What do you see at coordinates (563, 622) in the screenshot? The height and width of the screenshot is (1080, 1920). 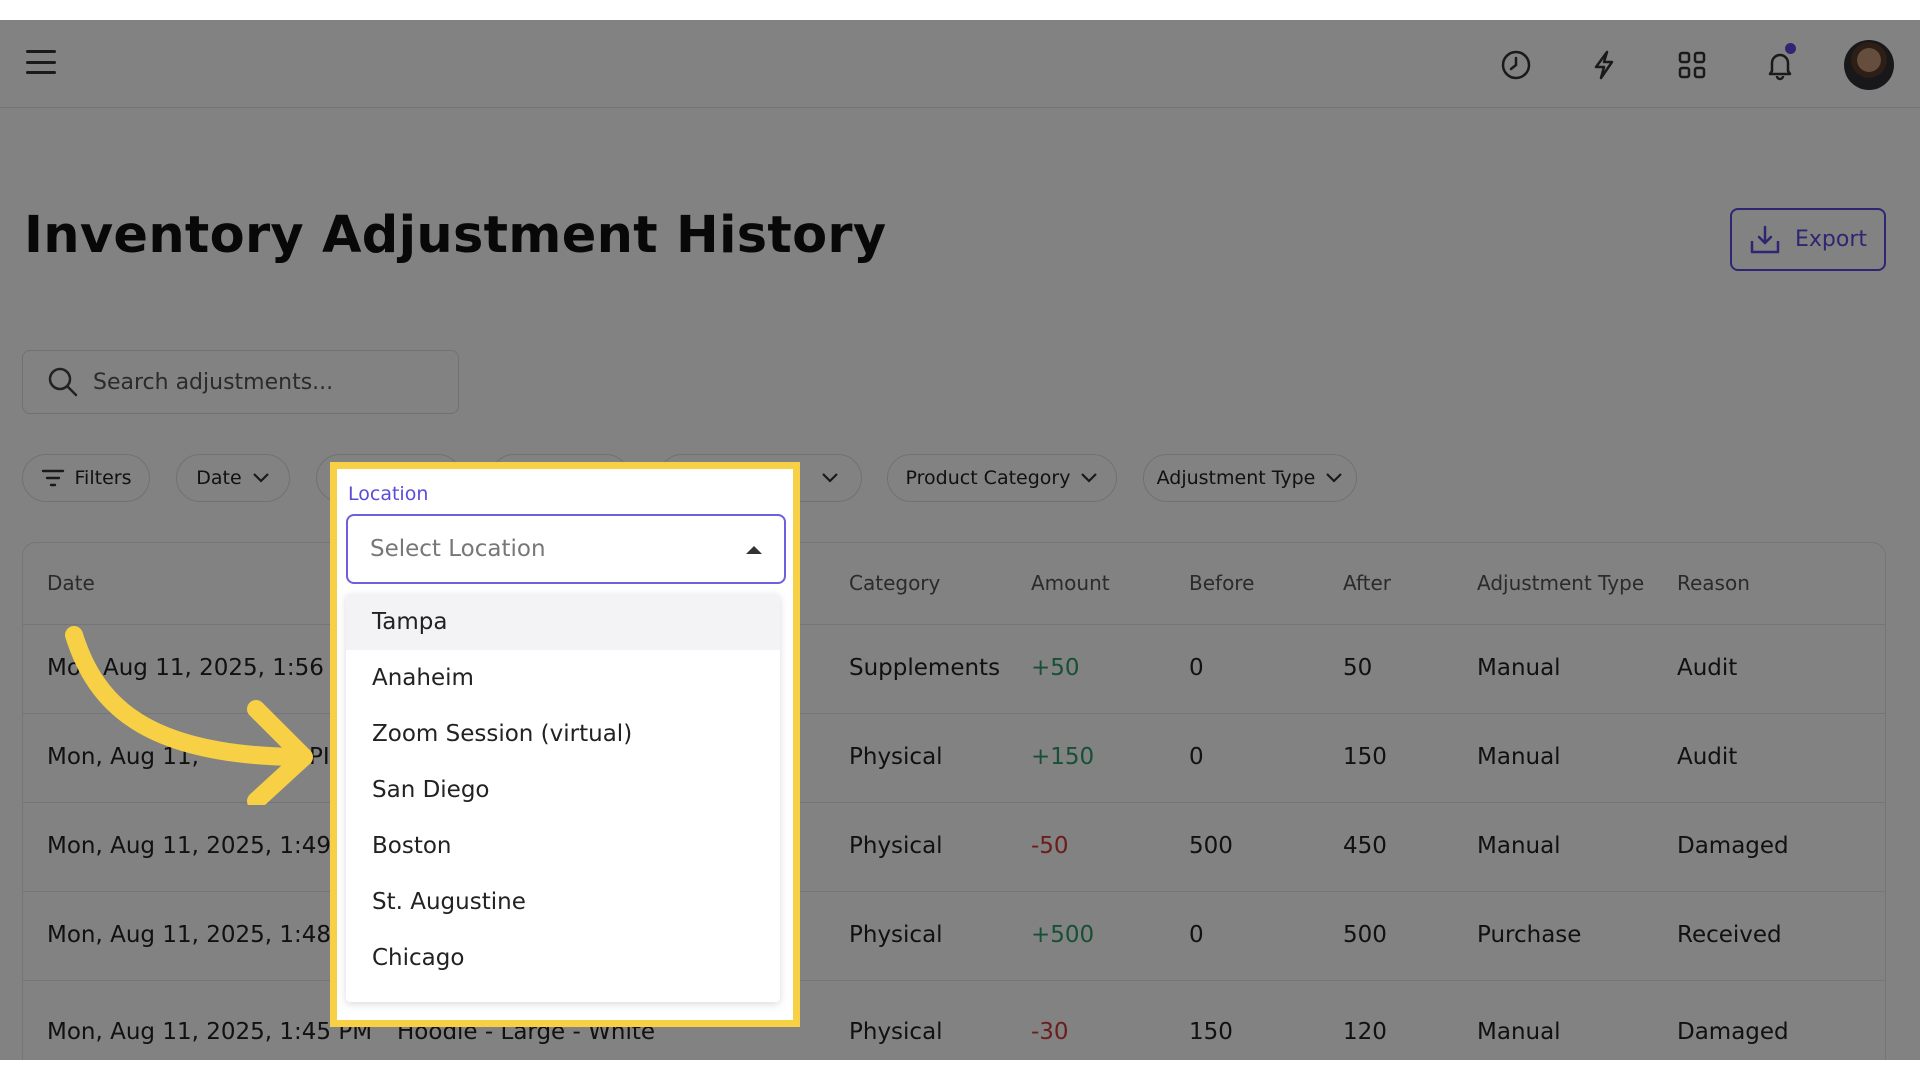 I see `location-option: Tampa` at bounding box center [563, 622].